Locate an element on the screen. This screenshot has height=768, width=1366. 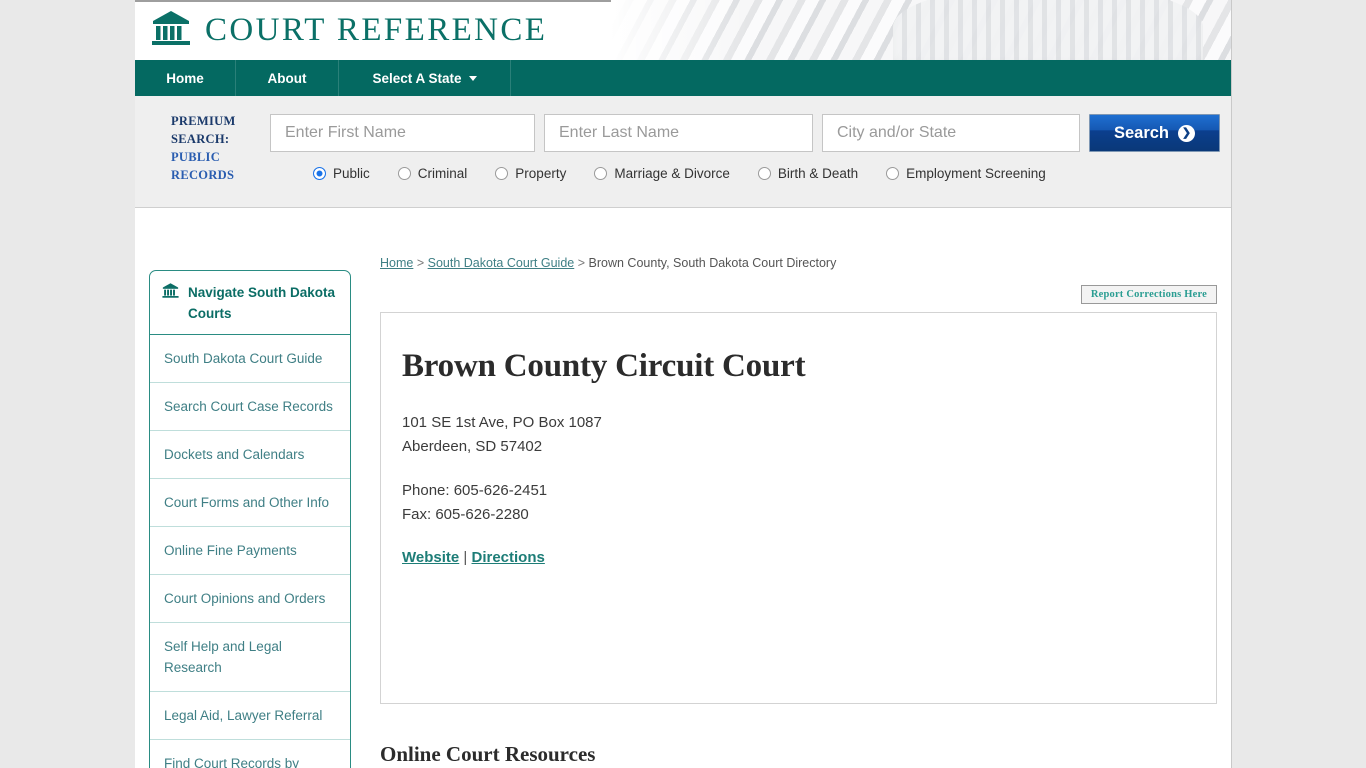
search-fields-row: Search ❯ is located at coordinates (745, 133).